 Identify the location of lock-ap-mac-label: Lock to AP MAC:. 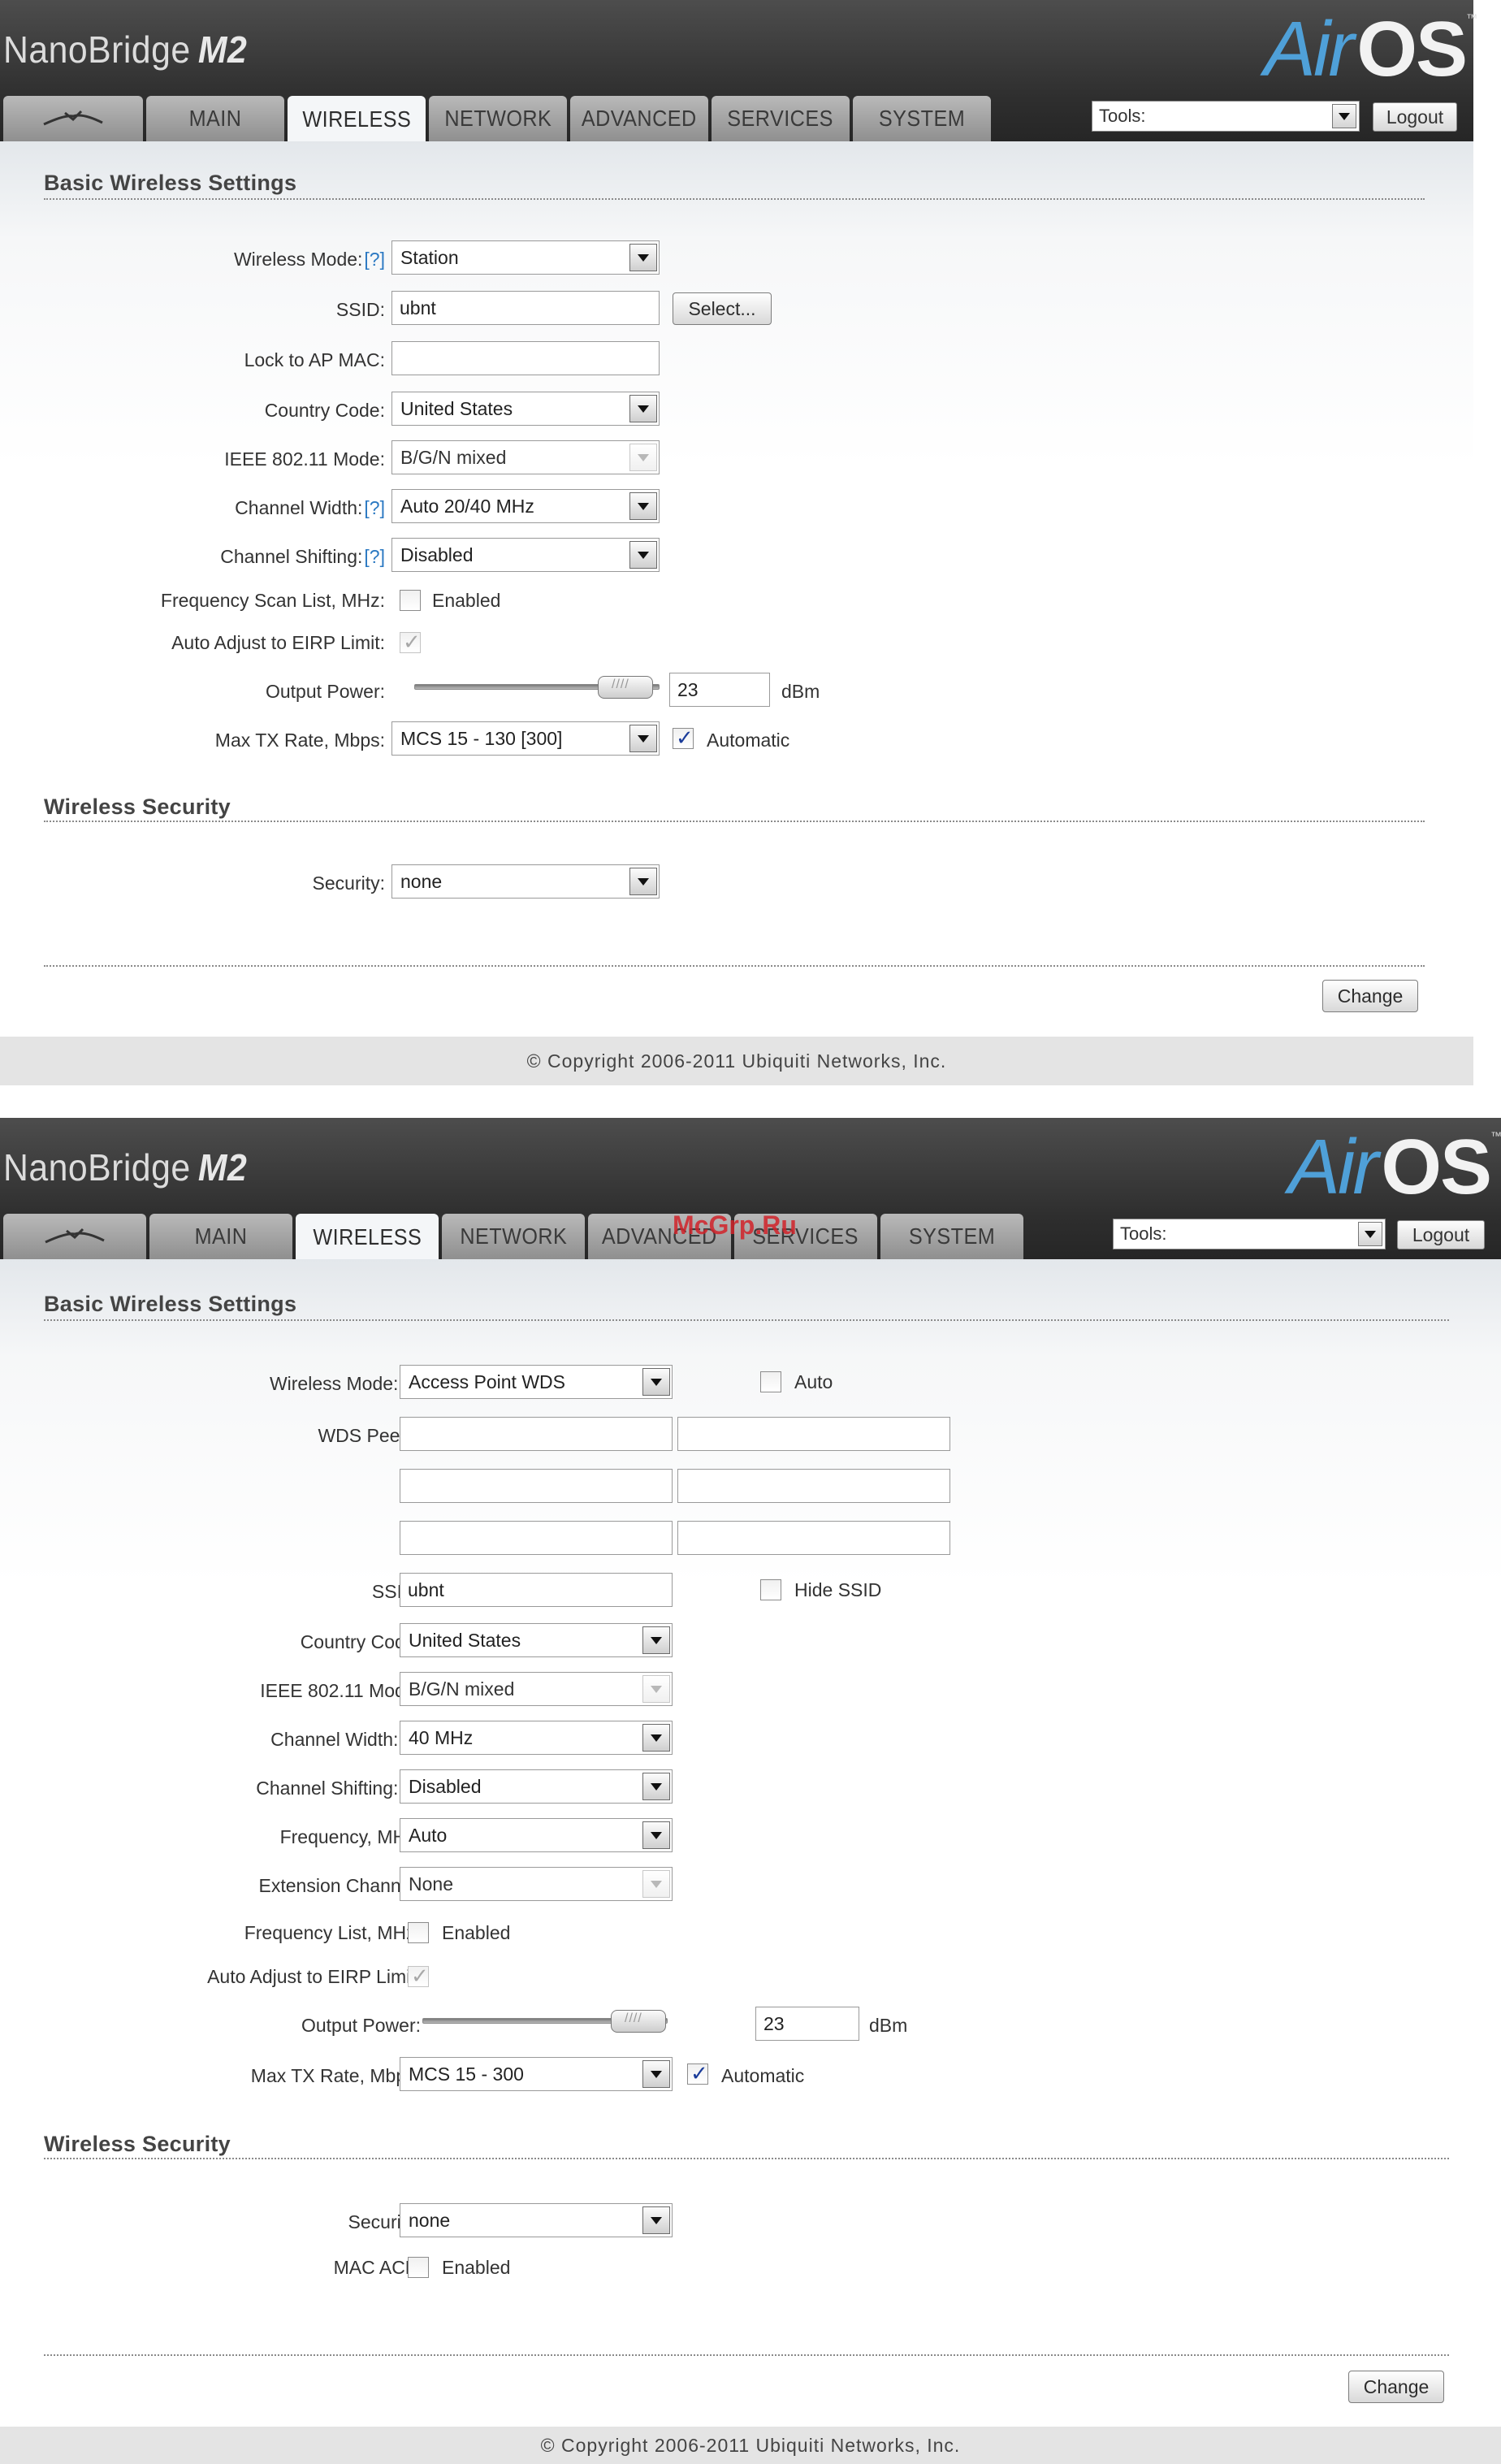
(314, 359).